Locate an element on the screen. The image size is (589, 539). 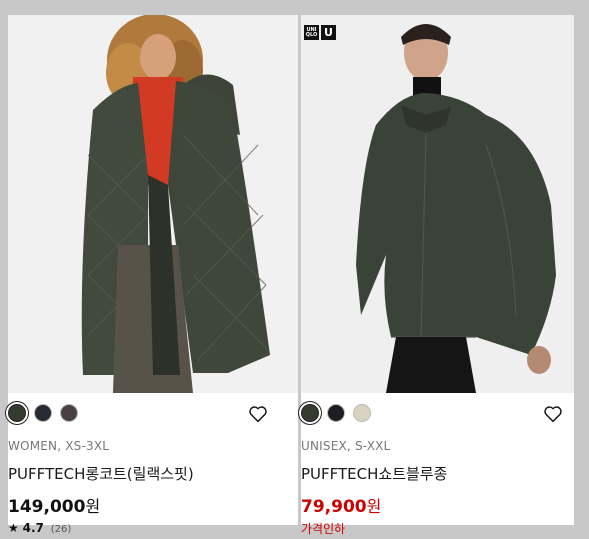
color-swatch-navy is located at coordinates (43, 413).